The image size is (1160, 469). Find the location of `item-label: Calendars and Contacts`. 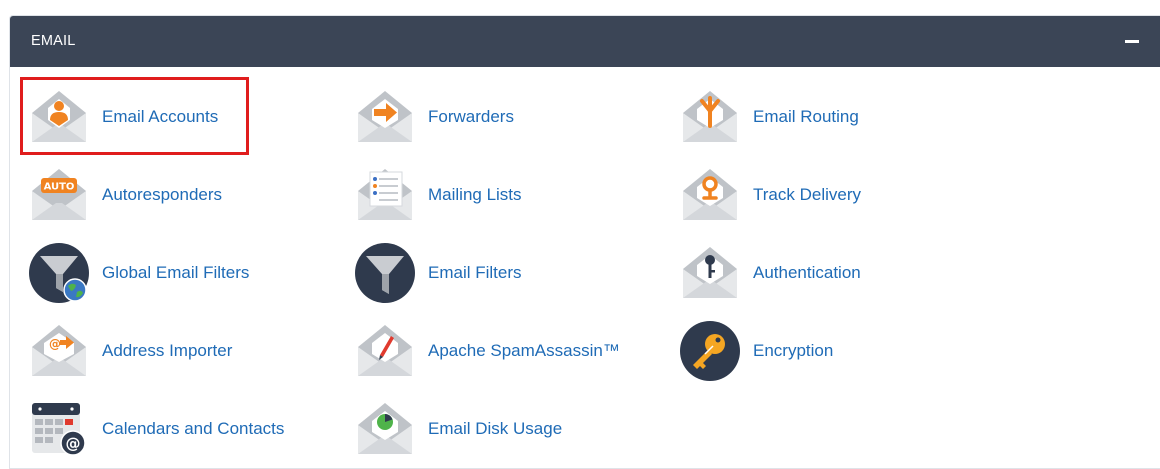

item-label: Calendars and Contacts is located at coordinates (193, 429).